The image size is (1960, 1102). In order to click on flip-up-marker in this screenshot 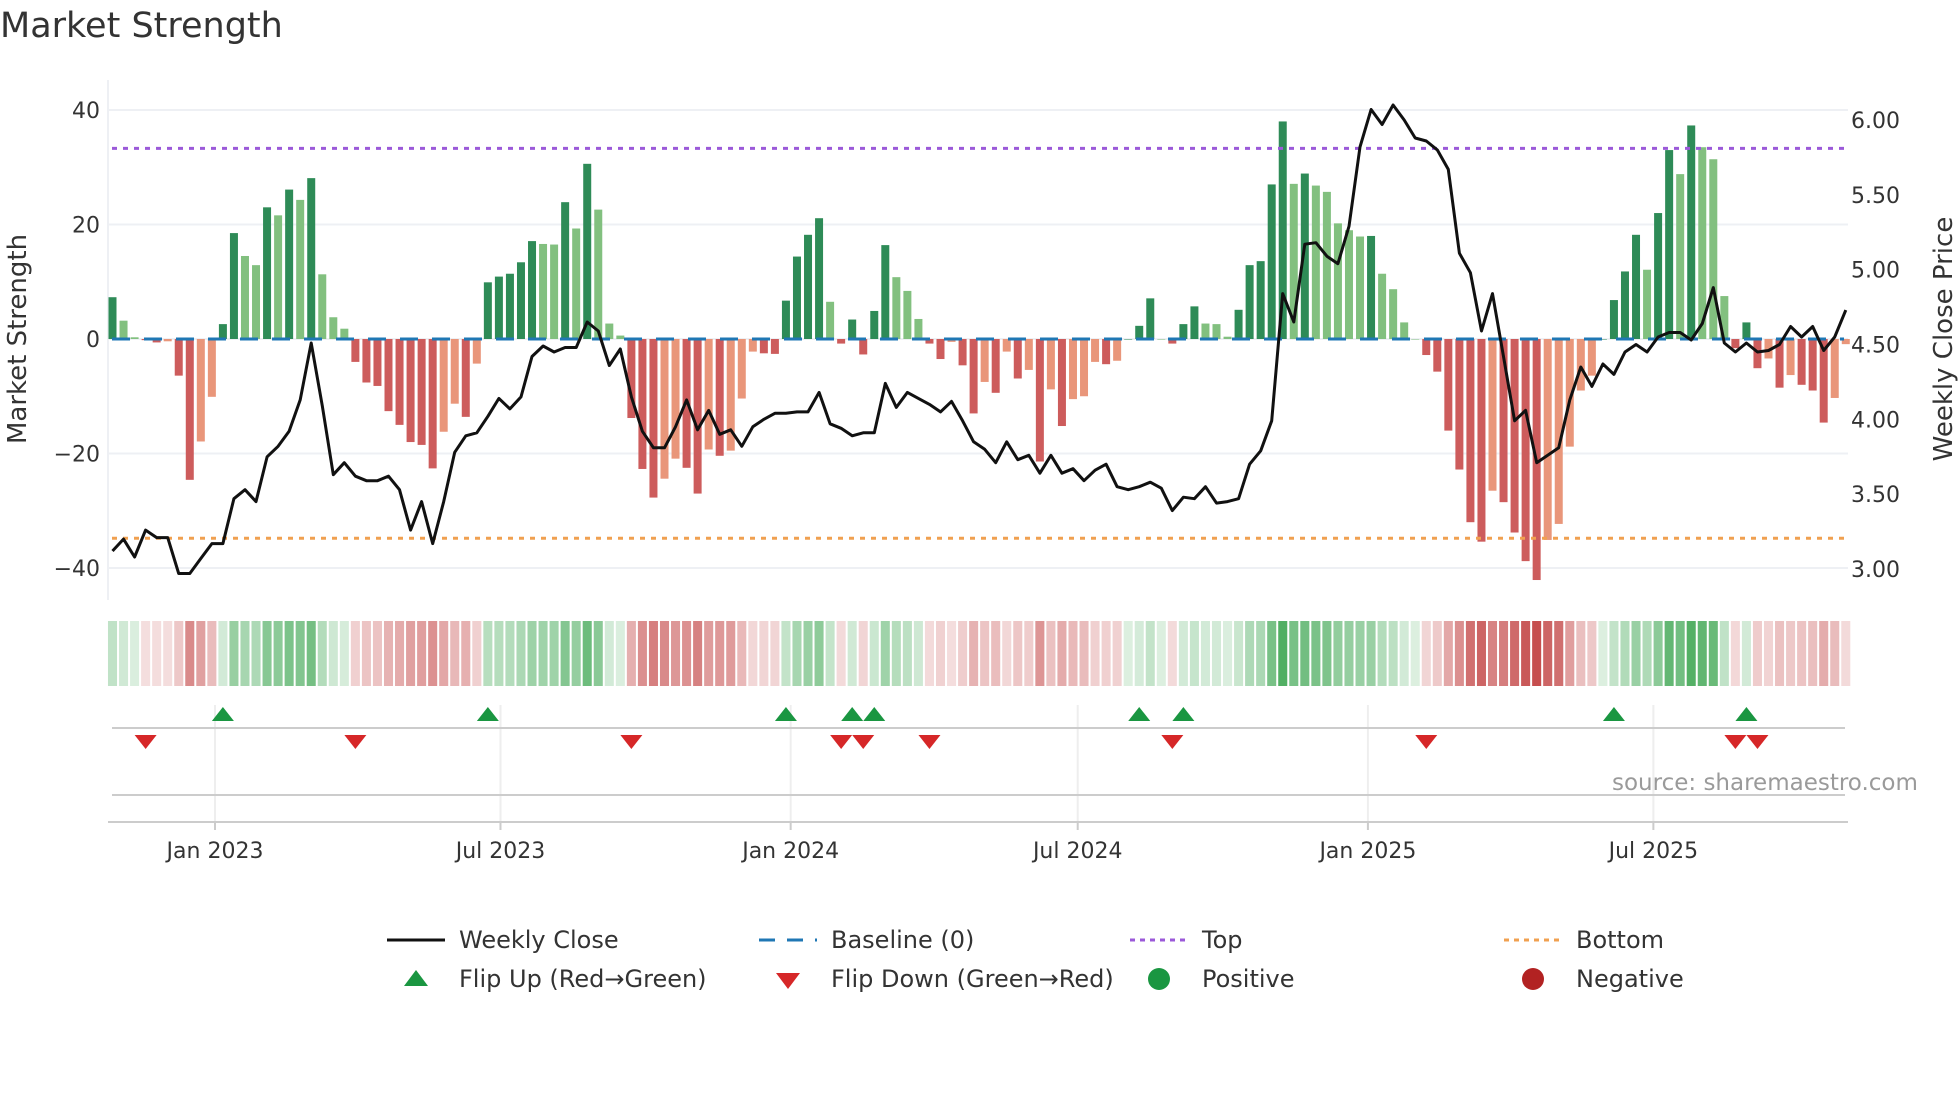, I will do `click(1139, 714)`.